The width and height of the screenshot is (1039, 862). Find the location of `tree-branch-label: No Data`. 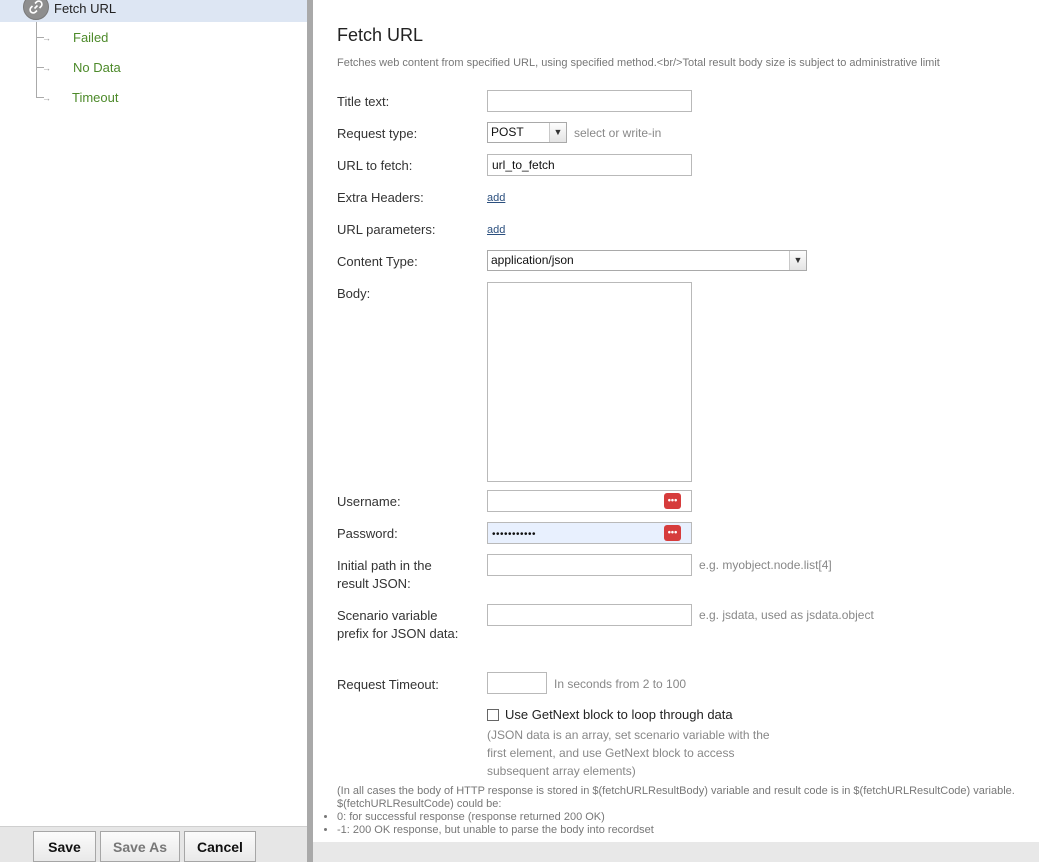

tree-branch-label: No Data is located at coordinates (97, 67).